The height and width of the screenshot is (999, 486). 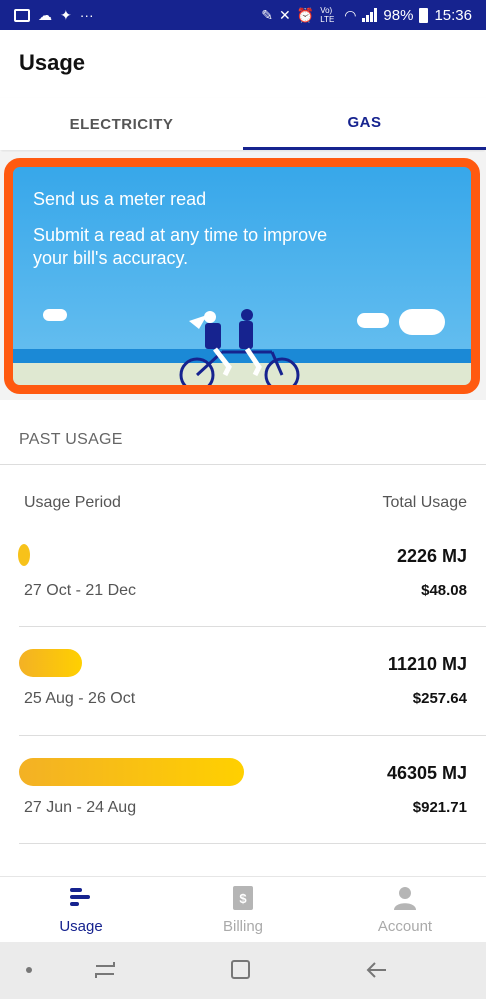 What do you see at coordinates (424, 15) in the screenshot?
I see `battery-icon` at bounding box center [424, 15].